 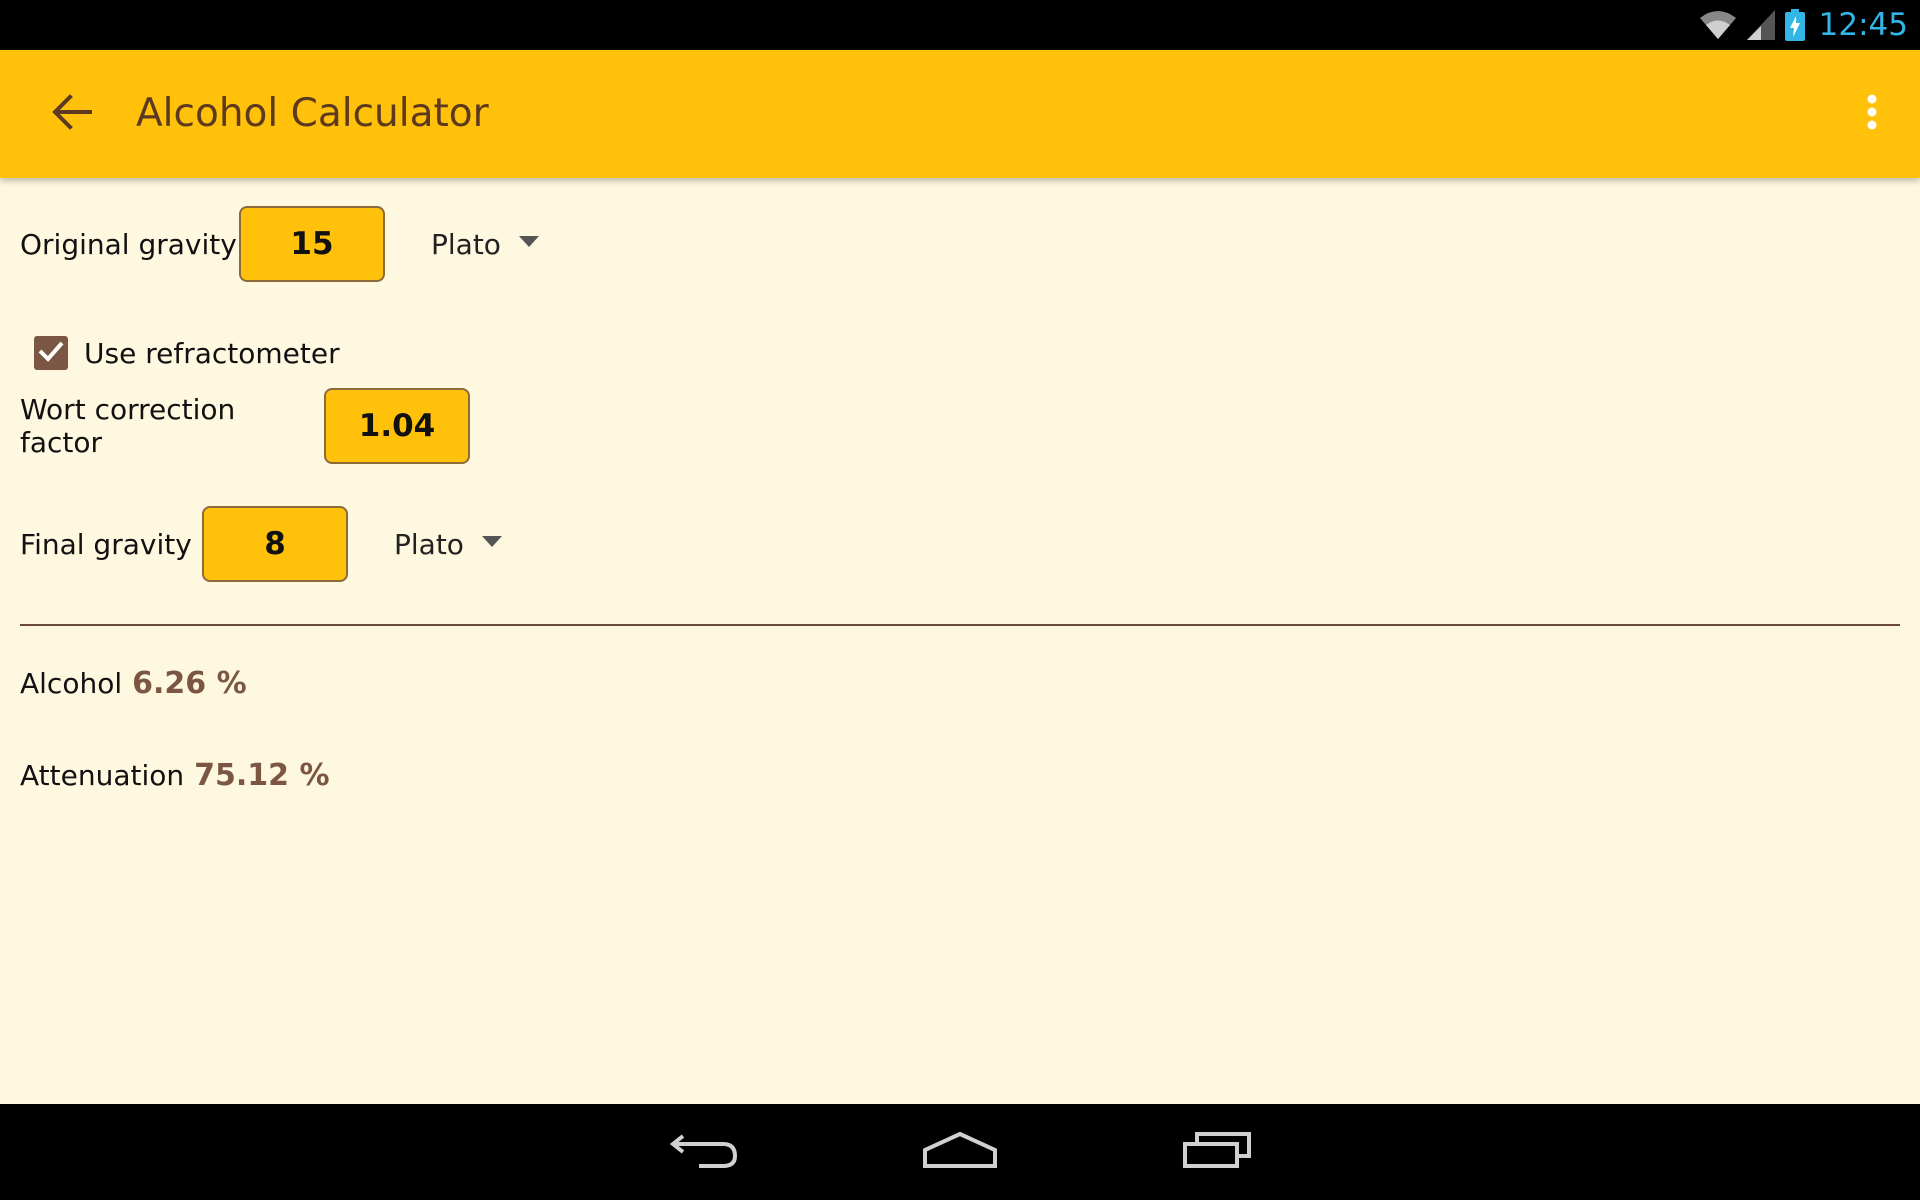 I want to click on final-gravity-label: Final gravity, so click(x=106, y=544).